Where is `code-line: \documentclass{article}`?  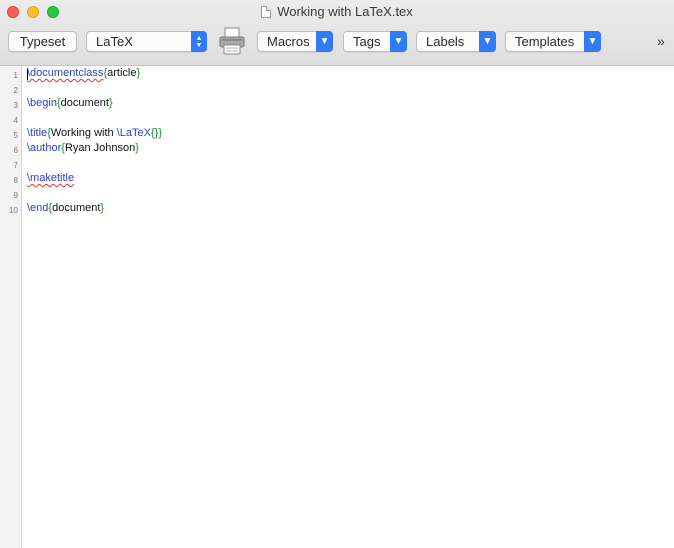 code-line: \documentclass{article} is located at coordinates (84, 73).